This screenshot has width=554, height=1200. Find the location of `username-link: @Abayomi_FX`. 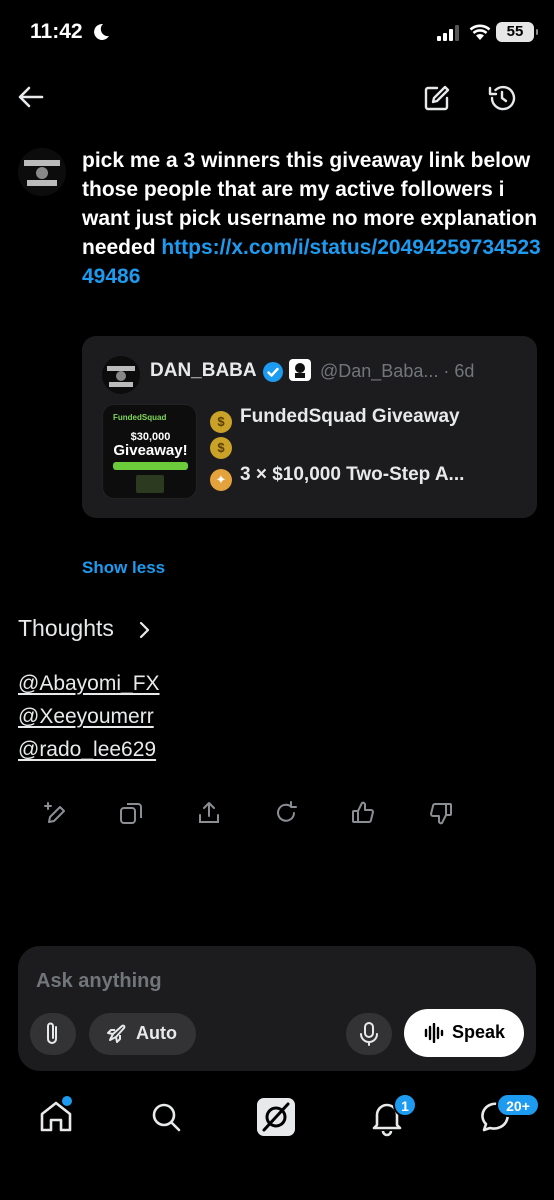

username-link: @Abayomi_FX is located at coordinates (89, 683).